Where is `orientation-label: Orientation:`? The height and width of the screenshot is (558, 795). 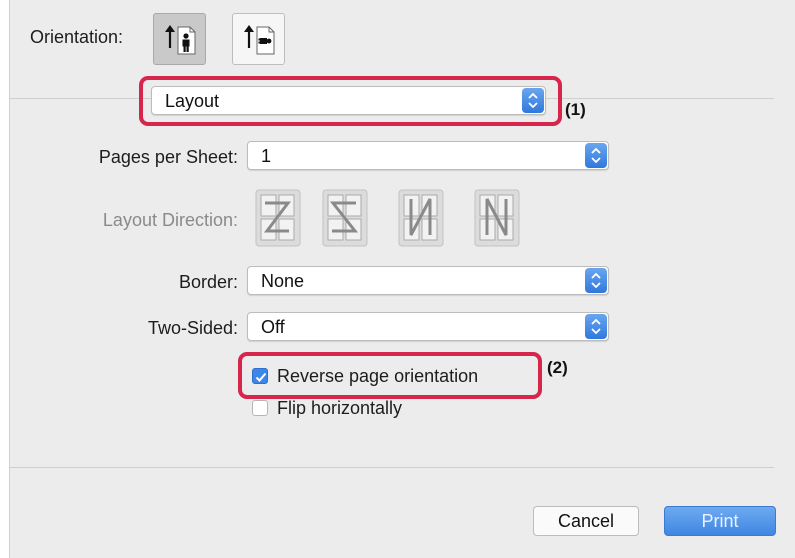
orientation-label: Orientation: is located at coordinates (77, 37).